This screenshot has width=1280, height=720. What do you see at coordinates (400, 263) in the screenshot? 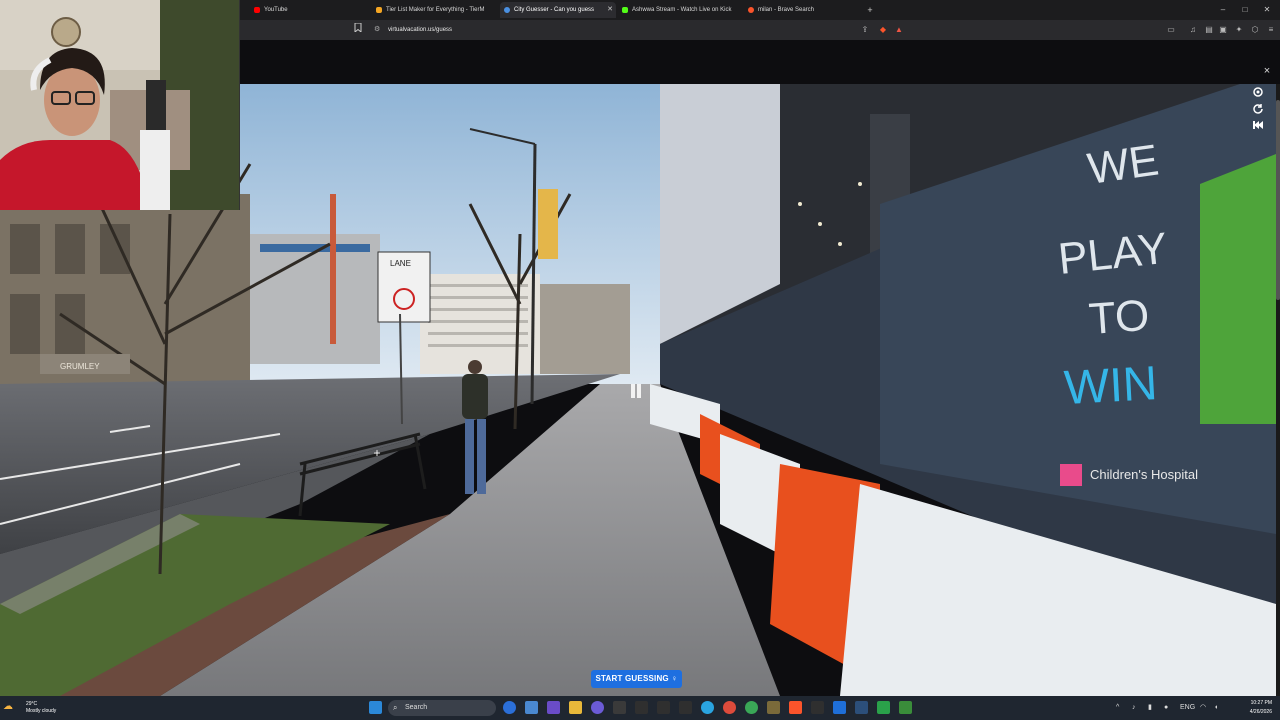
I see `parking-sign-text: LANE` at bounding box center [400, 263].